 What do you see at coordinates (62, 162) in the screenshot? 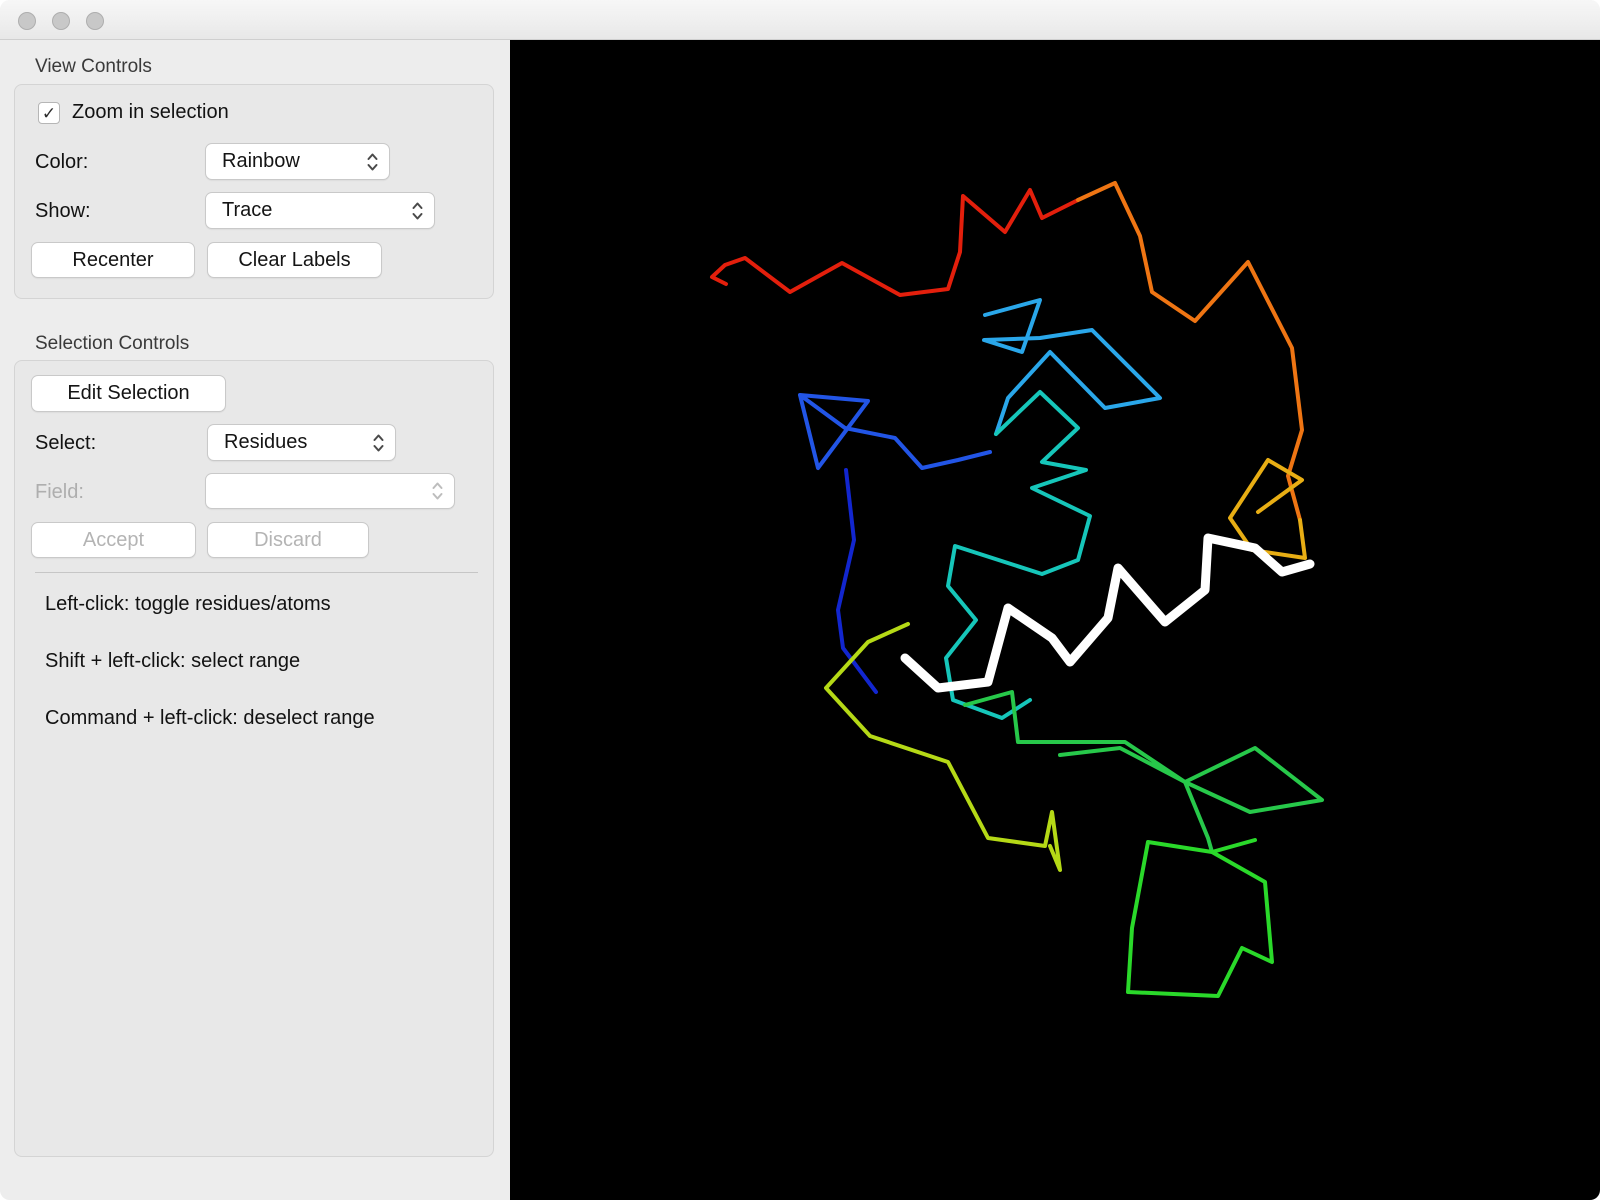
I see `color-label: Color:` at bounding box center [62, 162].